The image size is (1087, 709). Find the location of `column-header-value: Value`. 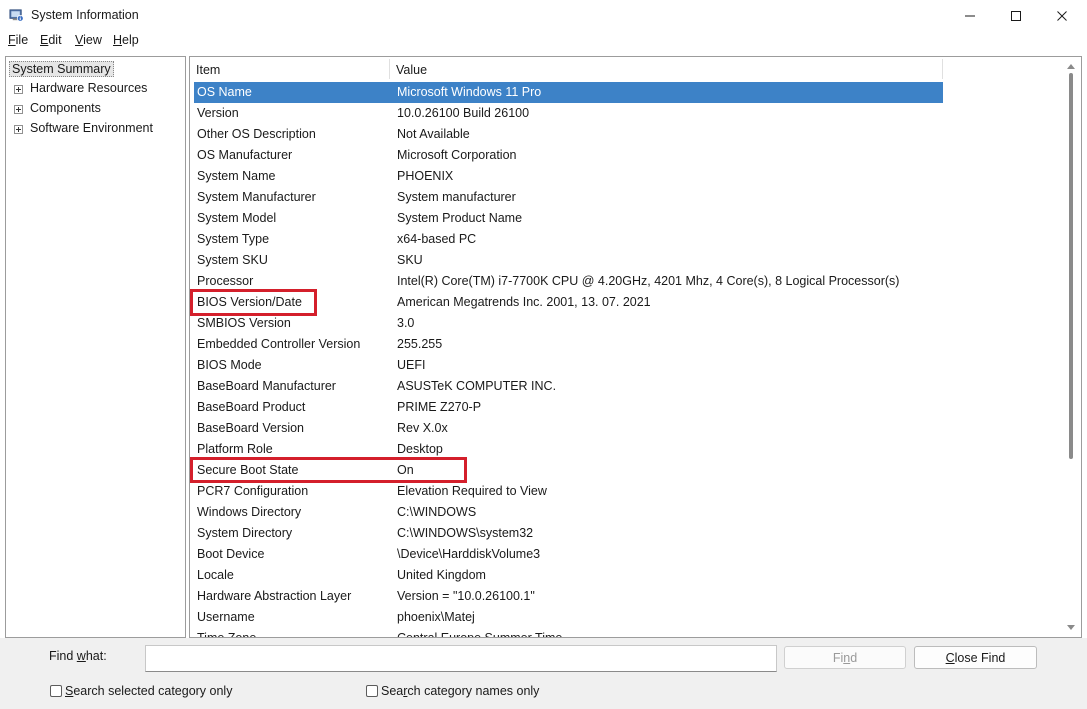

column-header-value: Value is located at coordinates (668, 69).